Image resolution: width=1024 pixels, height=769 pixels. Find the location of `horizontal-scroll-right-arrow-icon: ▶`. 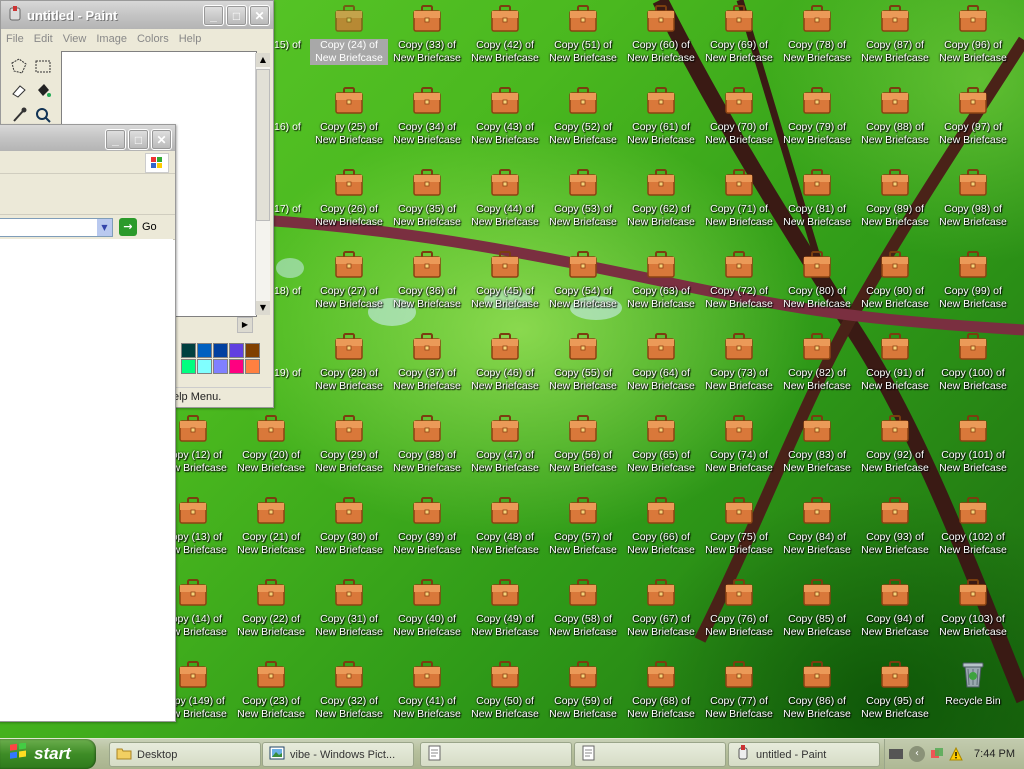

horizontal-scroll-right-arrow-icon: ▶ is located at coordinates (245, 325).